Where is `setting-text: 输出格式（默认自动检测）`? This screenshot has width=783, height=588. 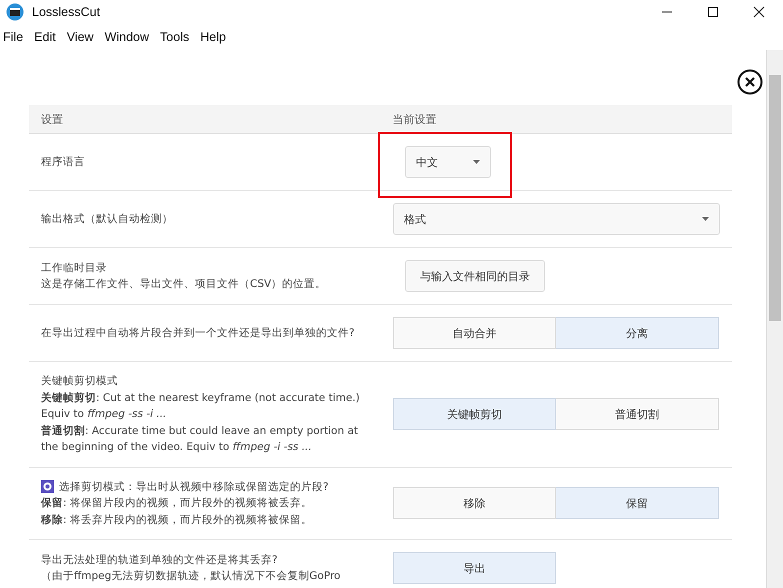 setting-text: 输出格式（默认自动检测） is located at coordinates (107, 219).